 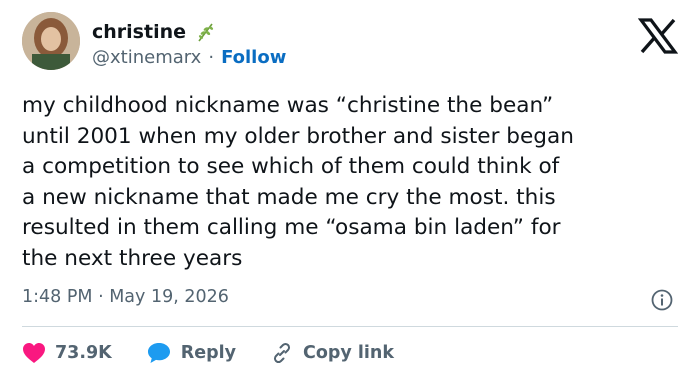 I want to click on like-button: 73.9K, so click(x=67, y=353).